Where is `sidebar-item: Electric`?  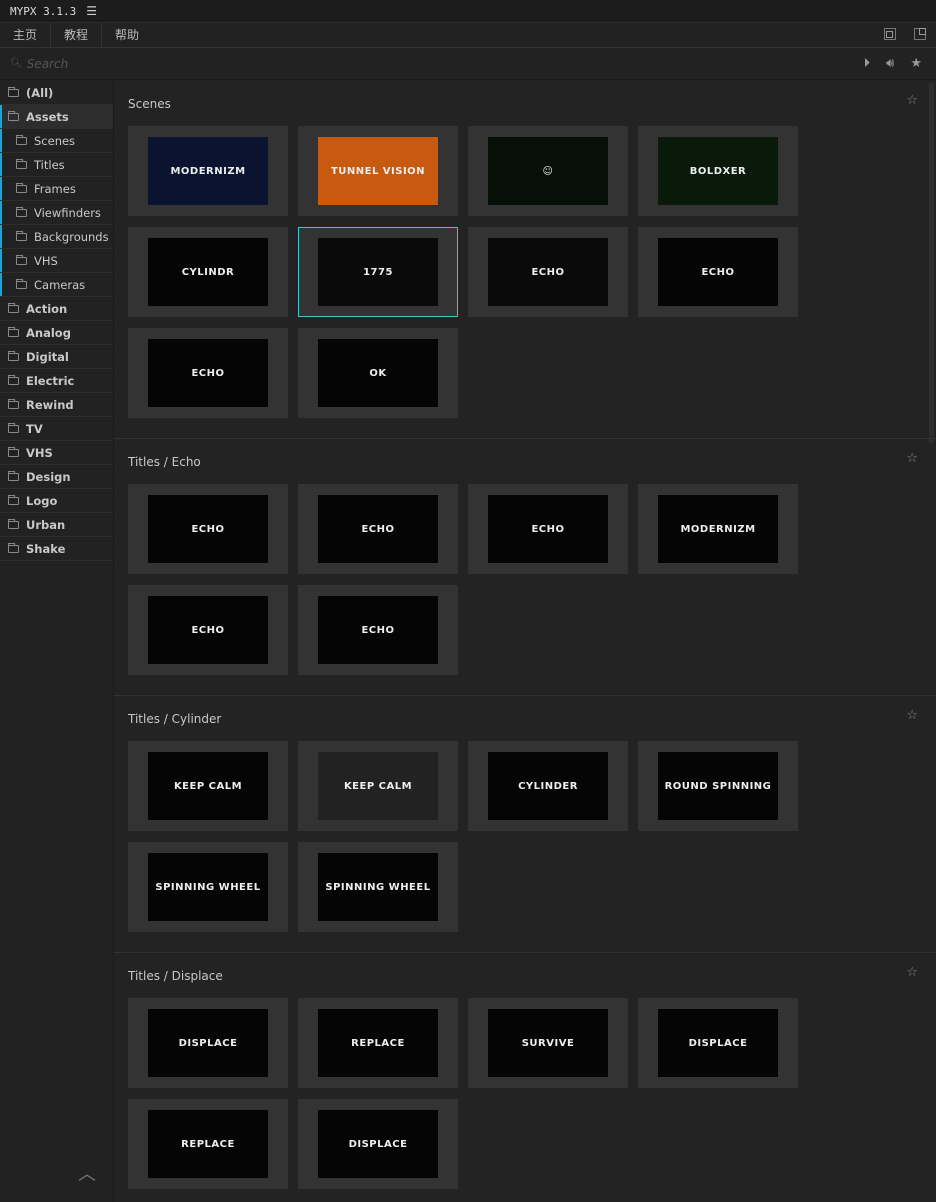
sidebar-item: Electric is located at coordinates (56, 381).